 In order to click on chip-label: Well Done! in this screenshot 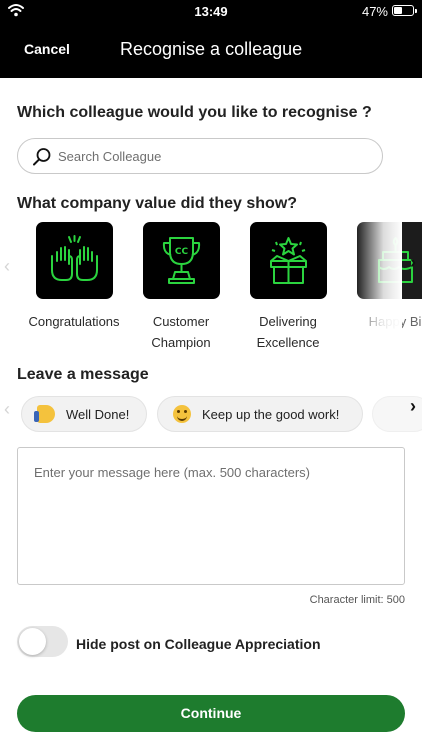, I will do `click(98, 414)`.